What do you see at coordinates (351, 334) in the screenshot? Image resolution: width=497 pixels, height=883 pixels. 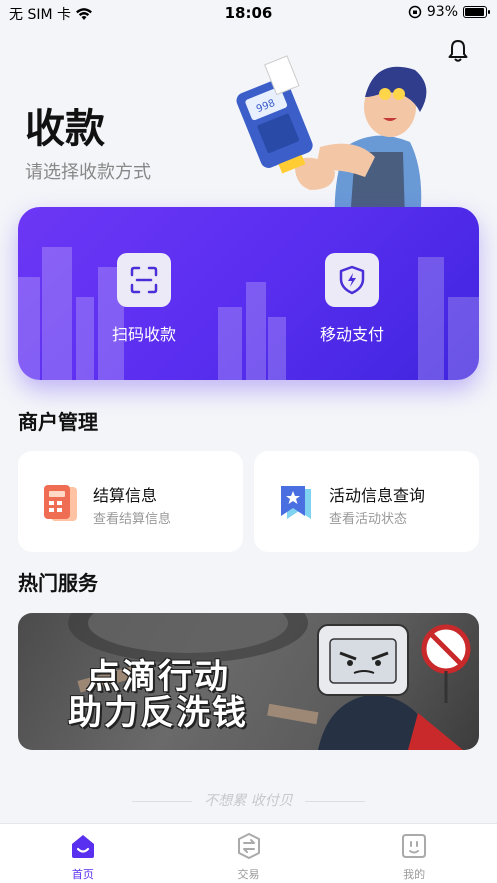 I see `mobile-pay-label: 移动支付` at bounding box center [351, 334].